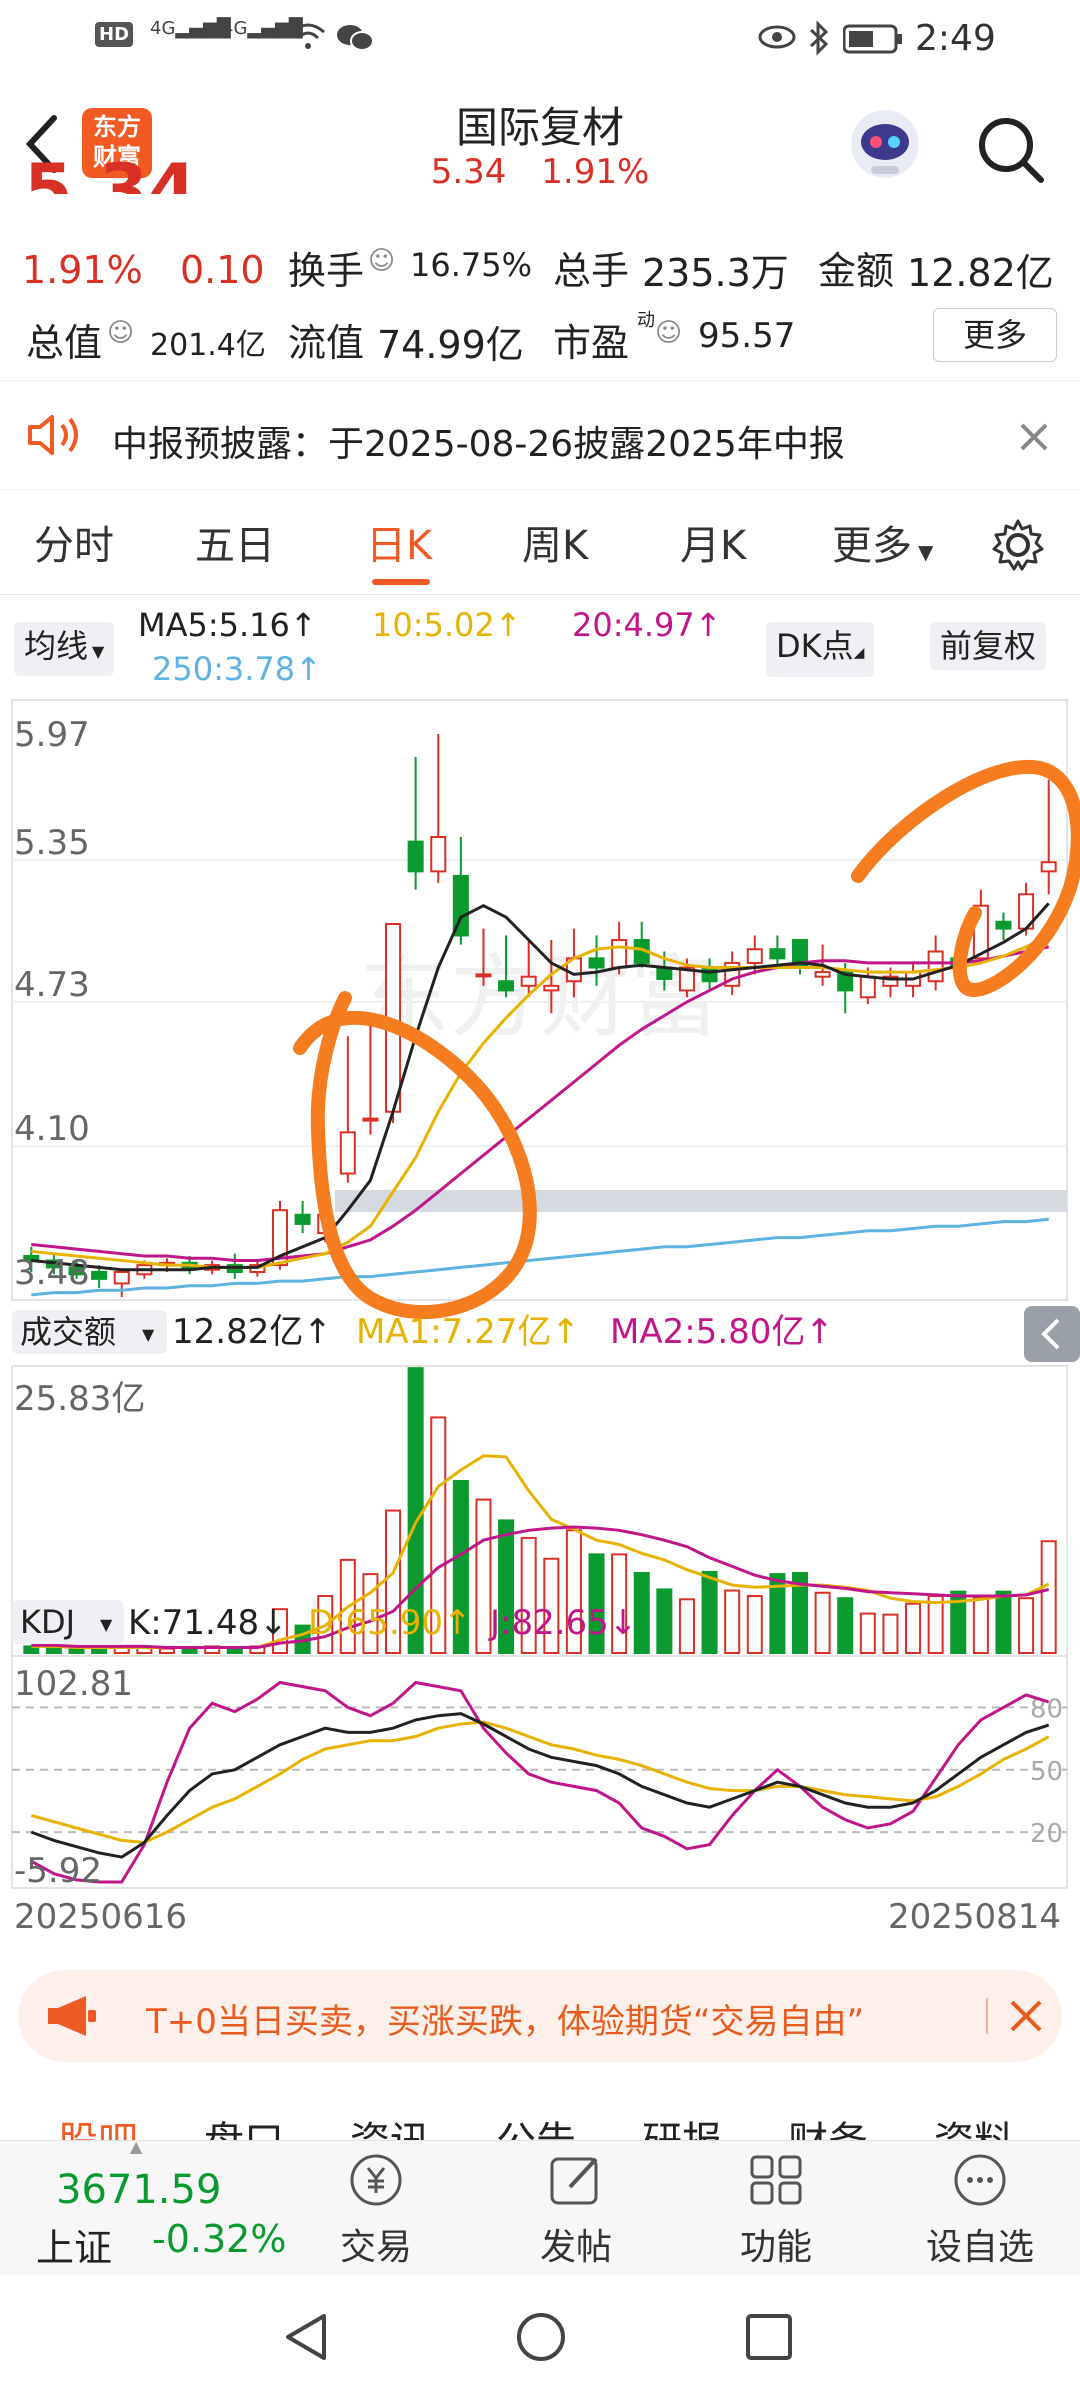 The width and height of the screenshot is (1080, 2400). I want to click on dk-point-button: DK点◢, so click(820, 649).